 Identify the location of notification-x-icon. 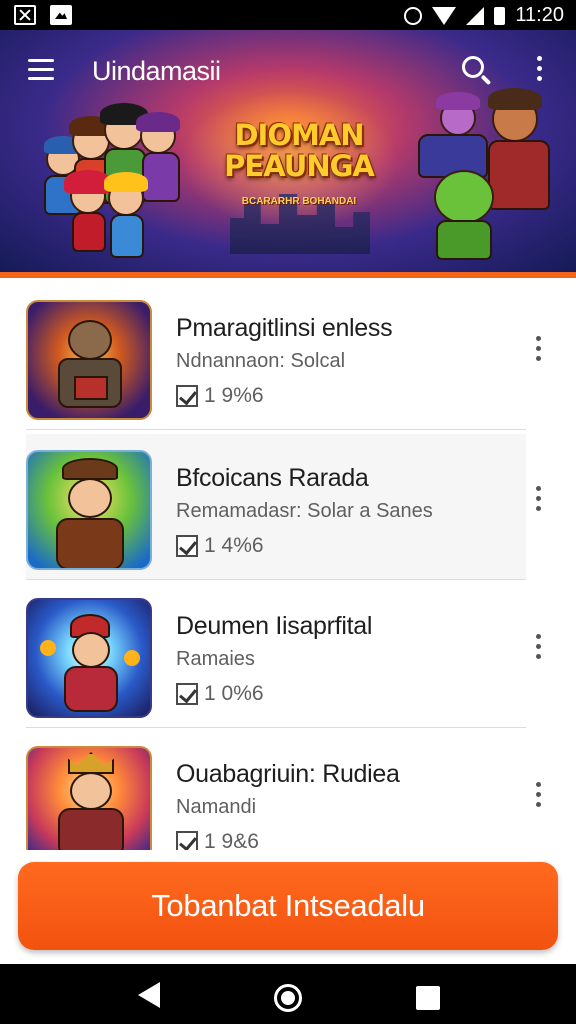
(25, 15).